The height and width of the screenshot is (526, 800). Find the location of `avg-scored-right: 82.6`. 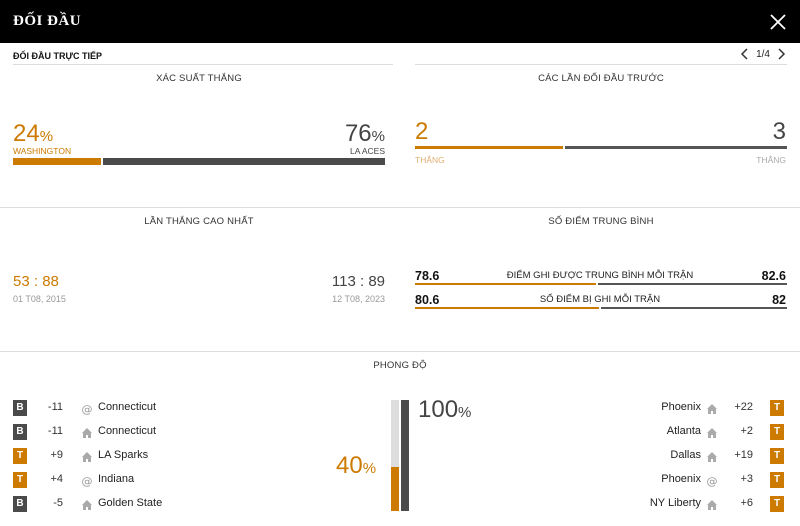

avg-scored-right: 82.6 is located at coordinates (773, 276).